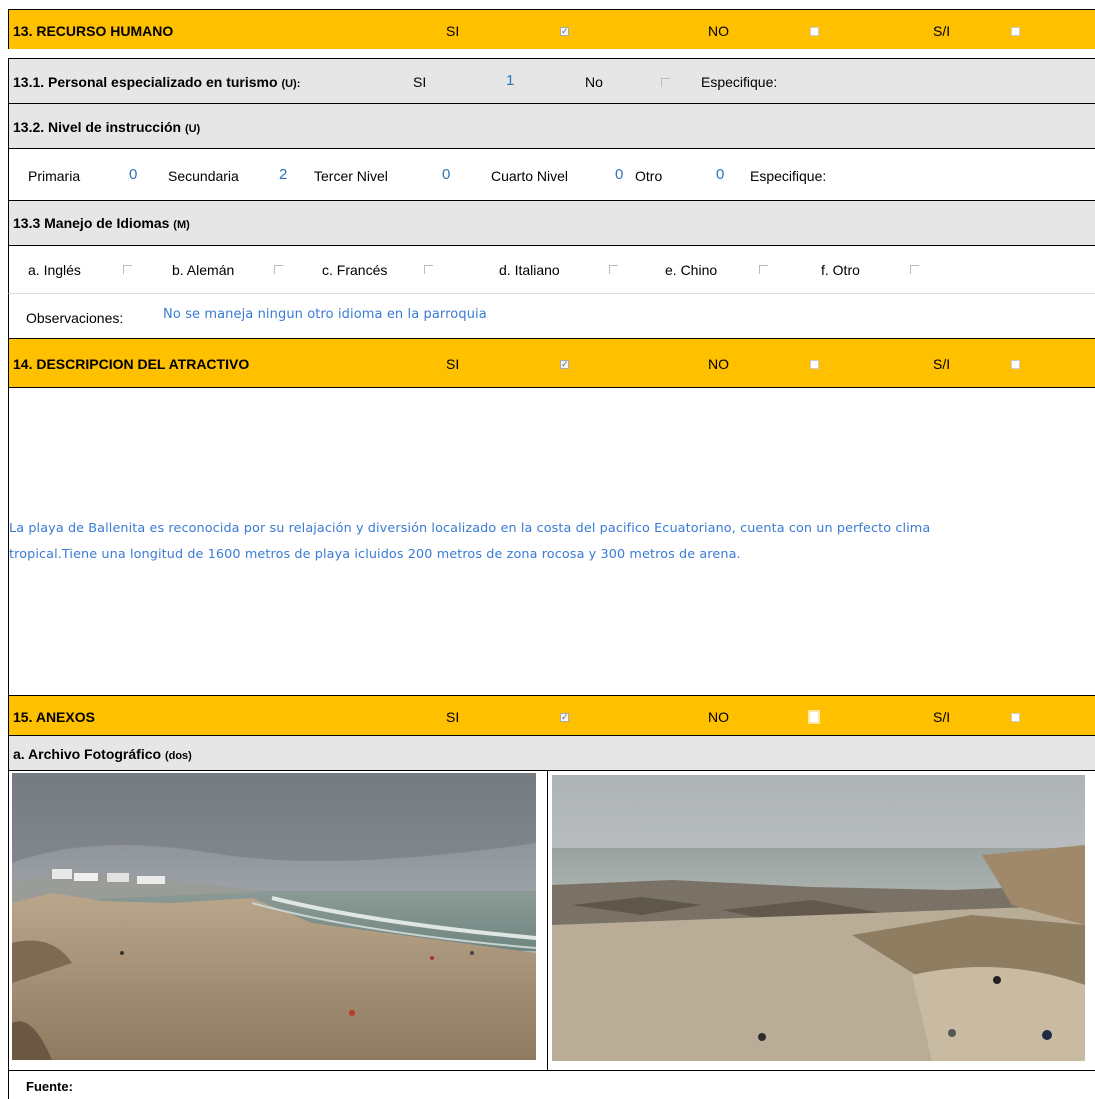 The width and height of the screenshot is (1095, 1099). I want to click on levels-especifique-label: Especifique:, so click(788, 176).